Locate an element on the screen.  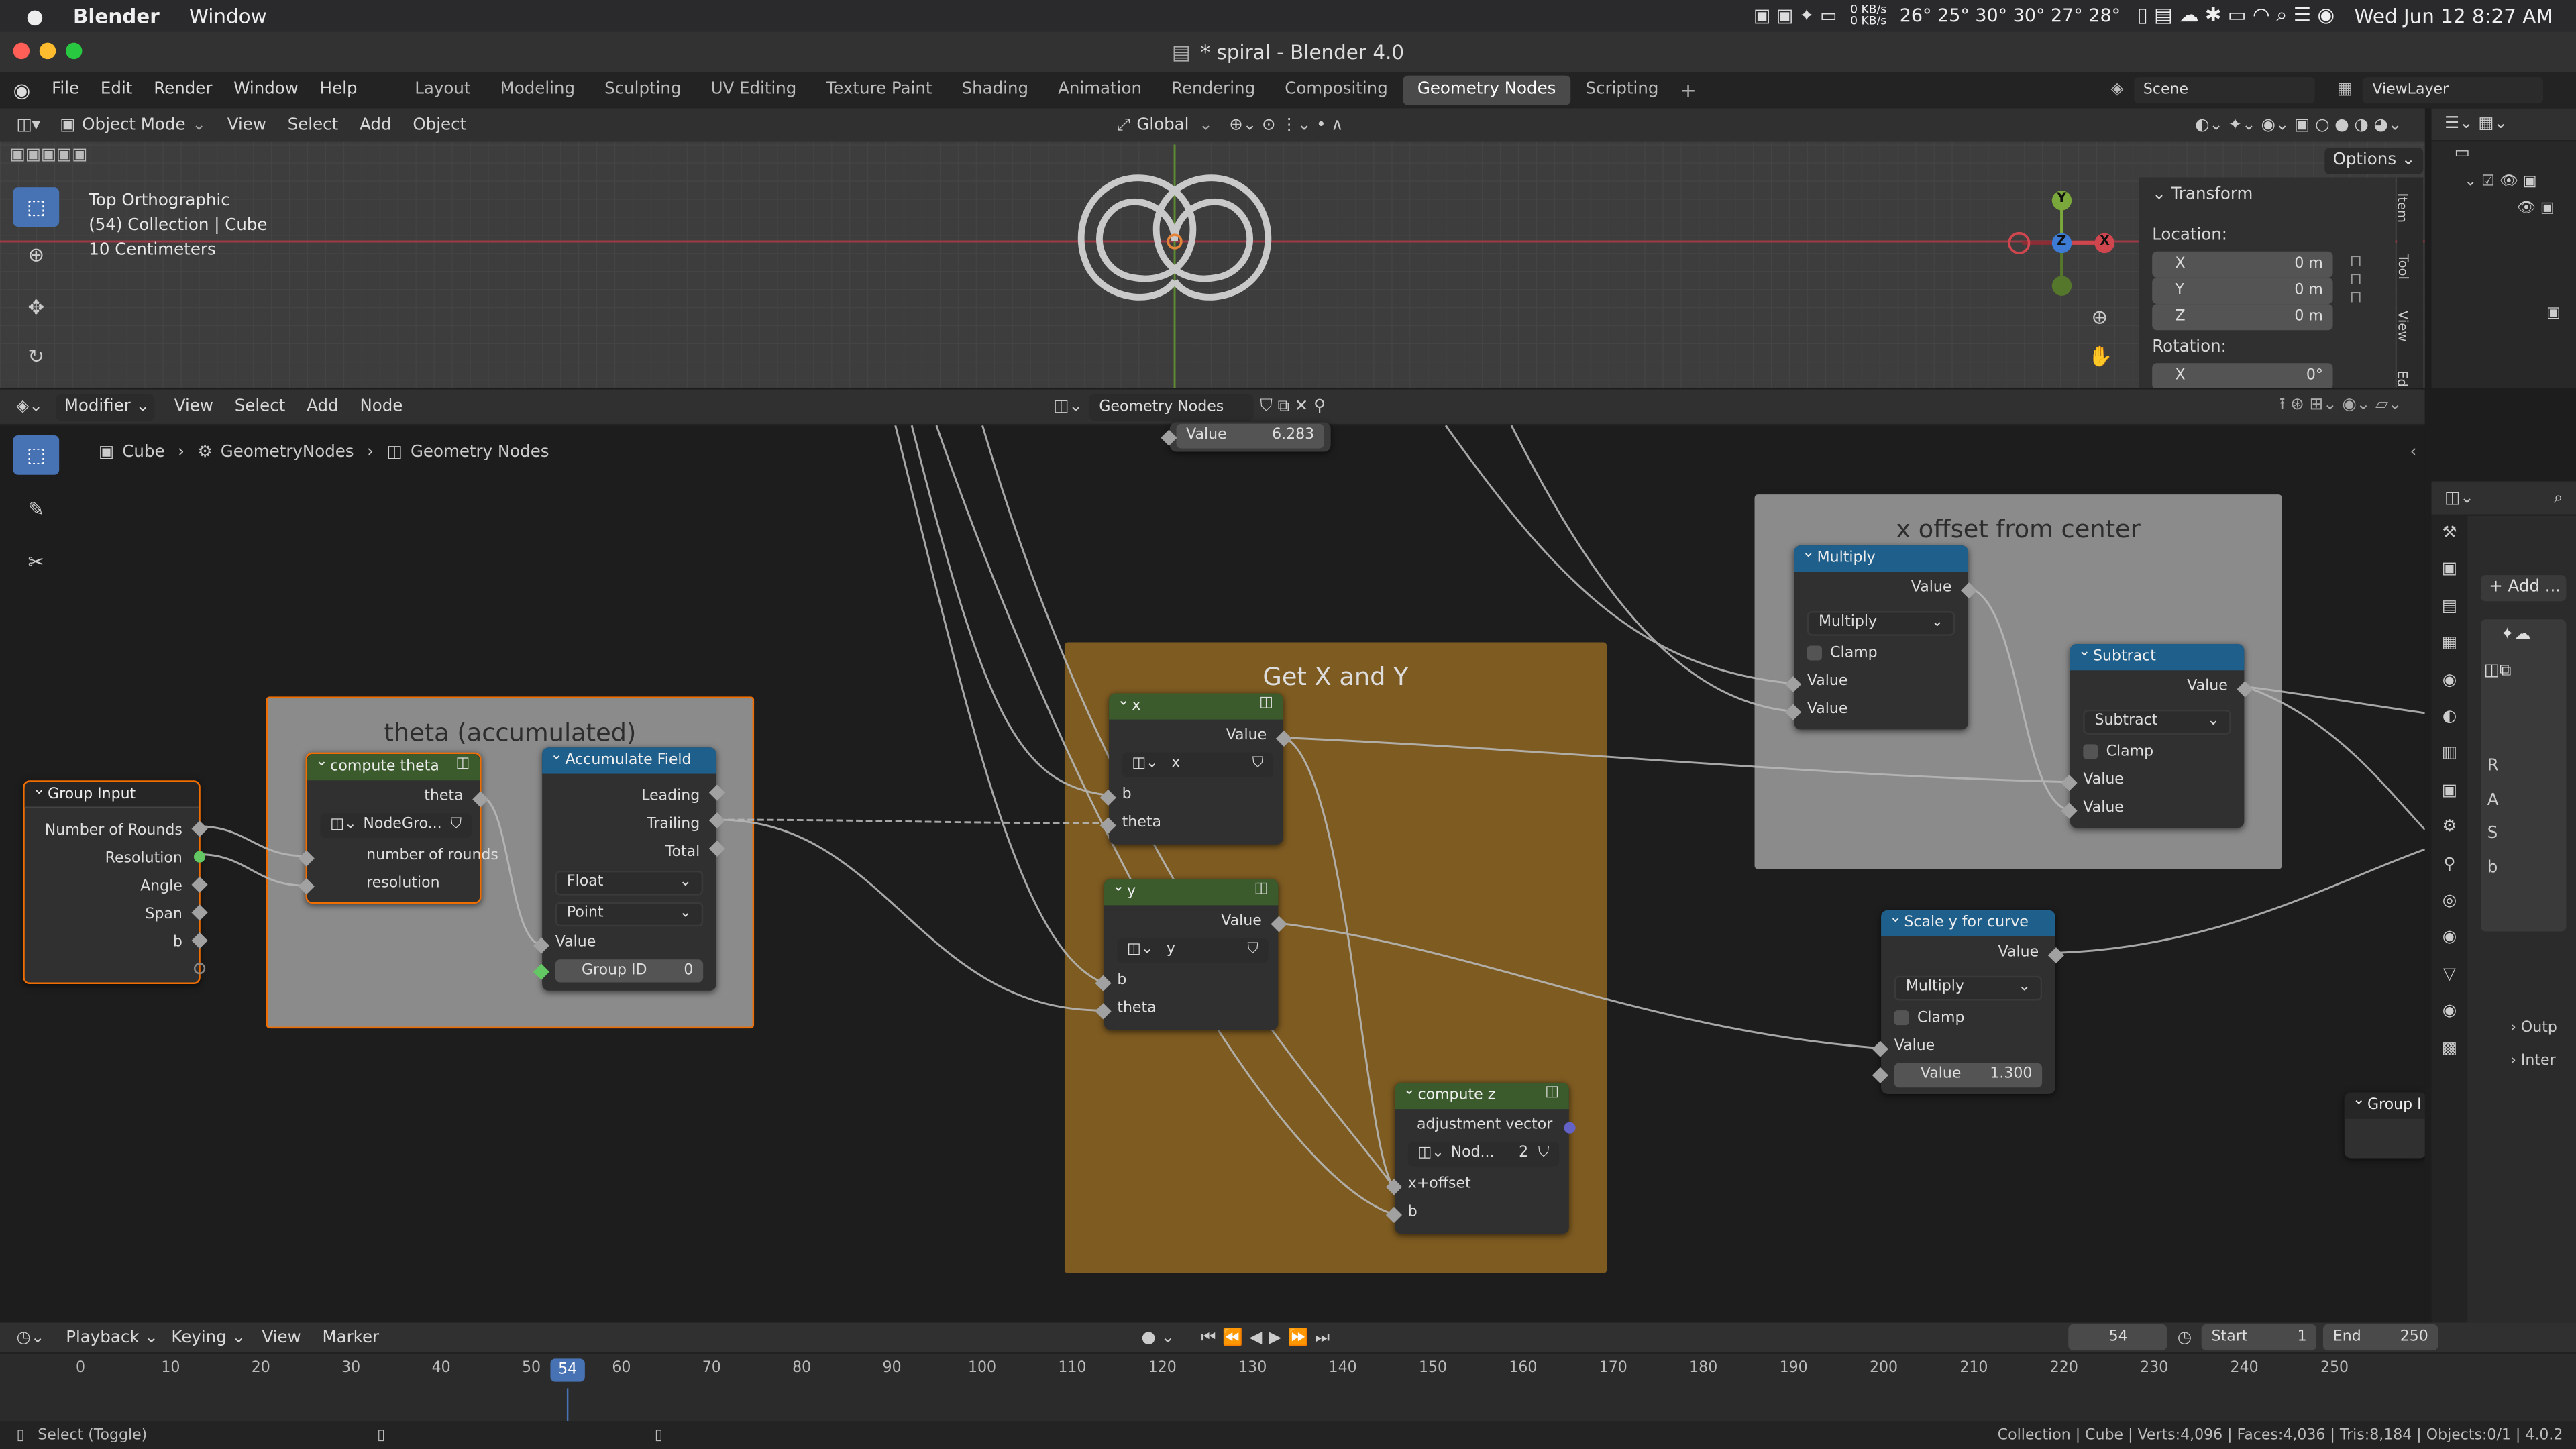
y-group-selector: ◫⌄ y ⛉ is located at coordinates (1193, 950).